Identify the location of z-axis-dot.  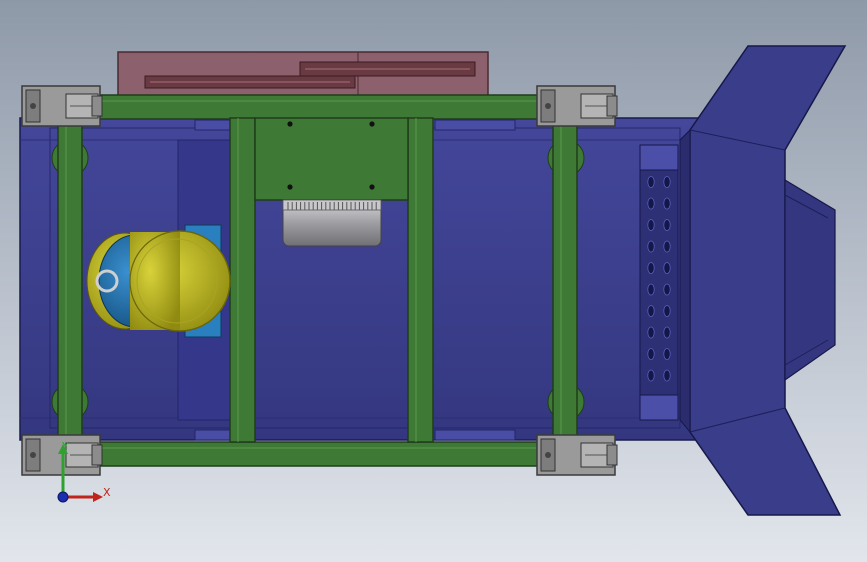
(63, 497).